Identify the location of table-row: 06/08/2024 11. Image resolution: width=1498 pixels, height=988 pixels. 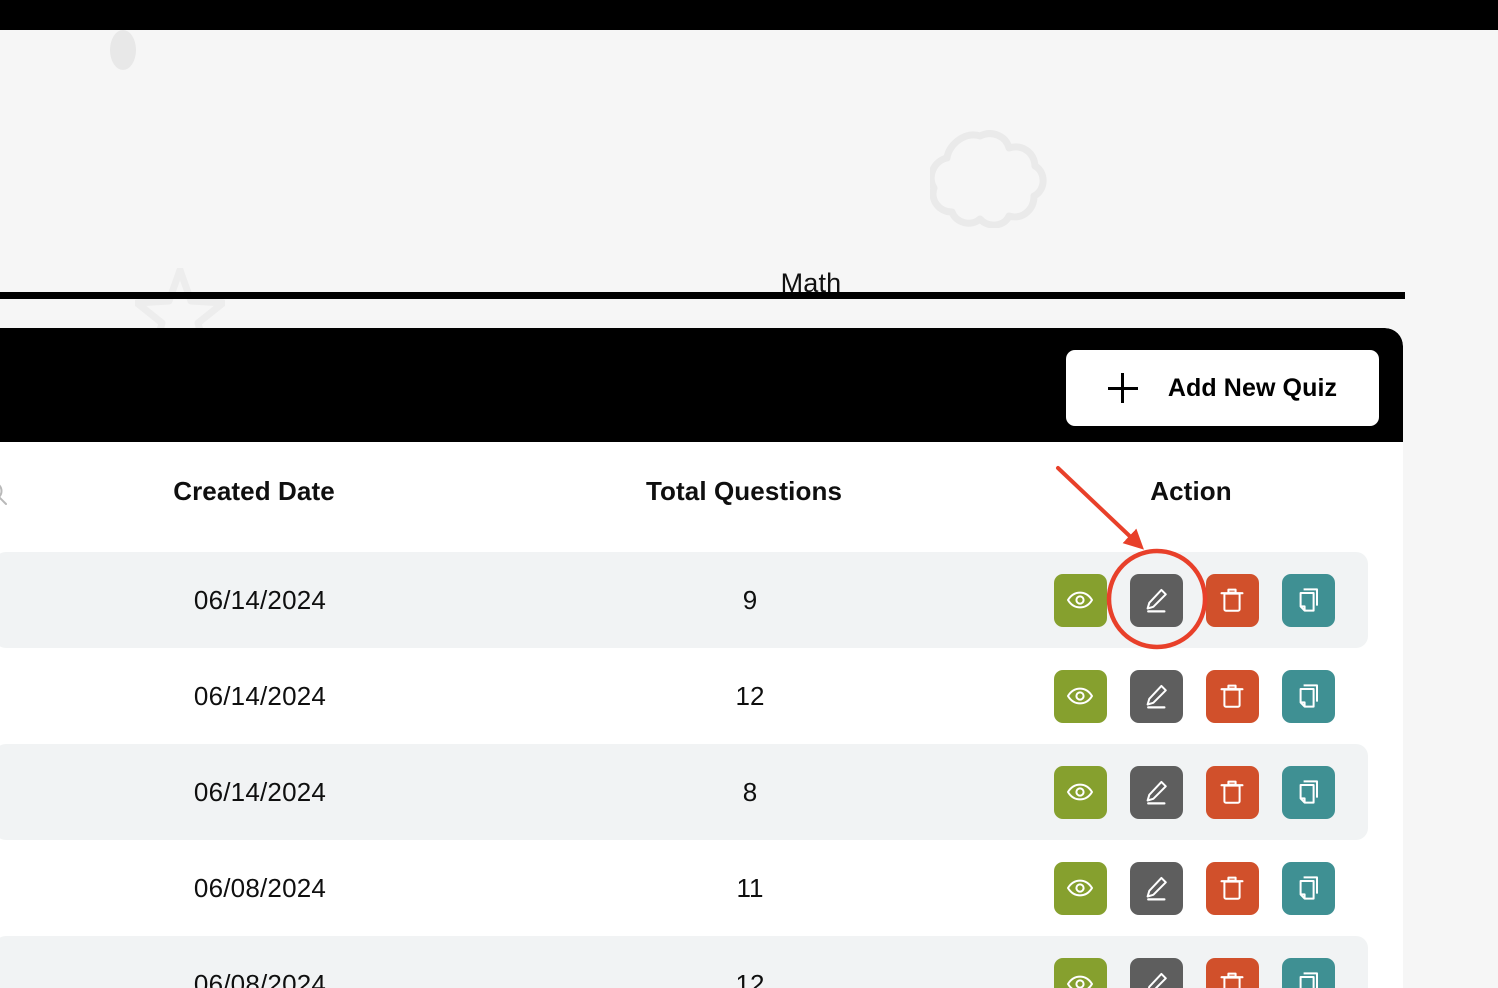
(684, 888).